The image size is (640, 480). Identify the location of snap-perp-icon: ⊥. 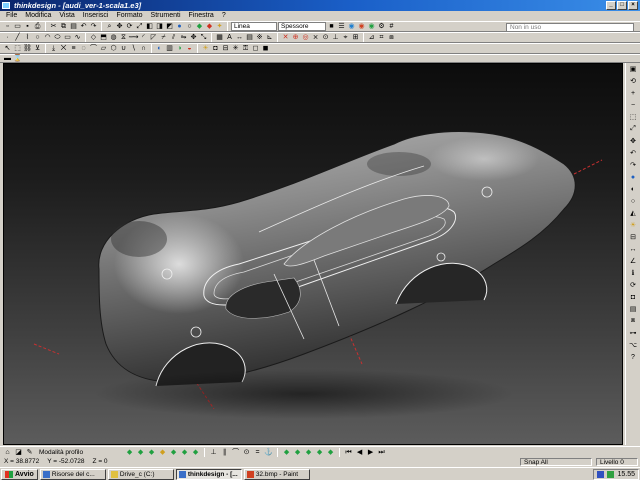
(335, 37).